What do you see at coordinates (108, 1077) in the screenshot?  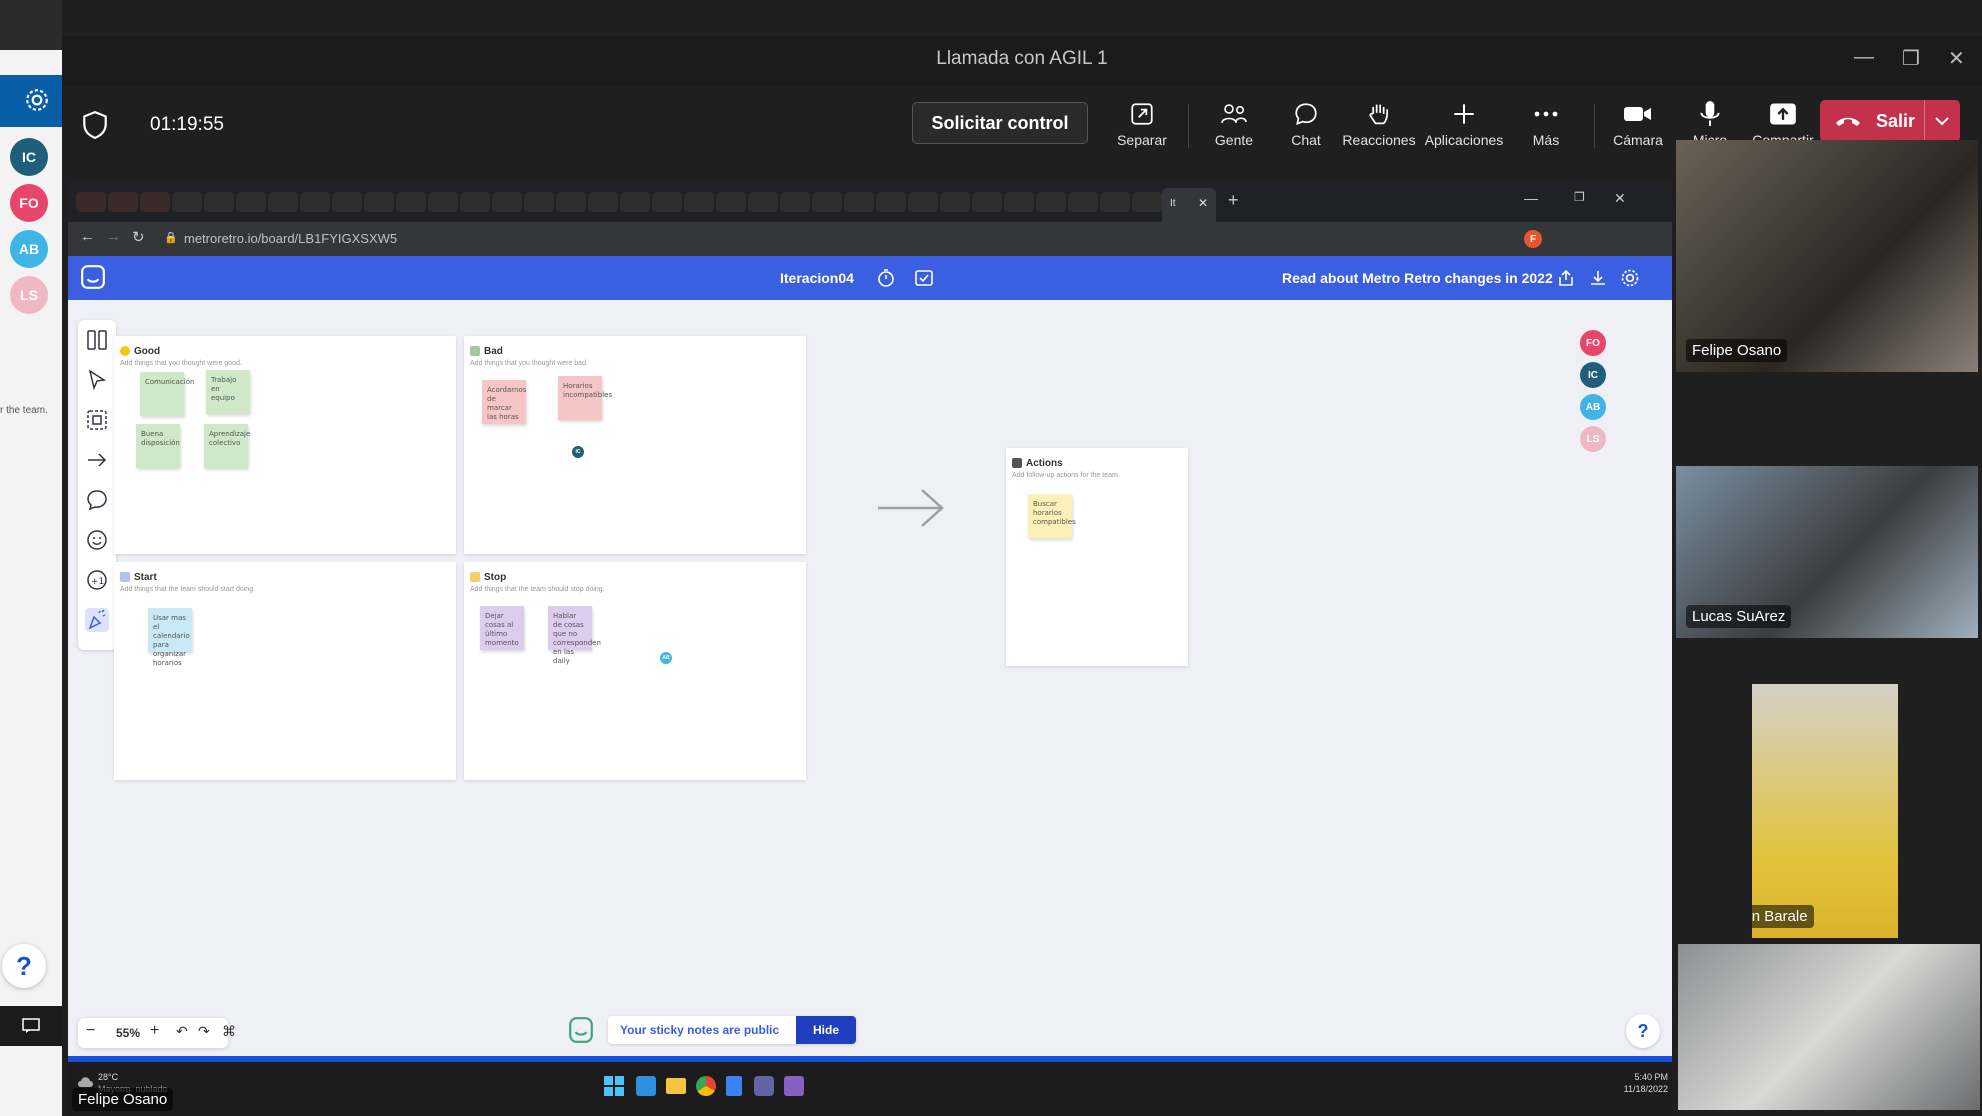 I see `weather-temperature: 28°C` at bounding box center [108, 1077].